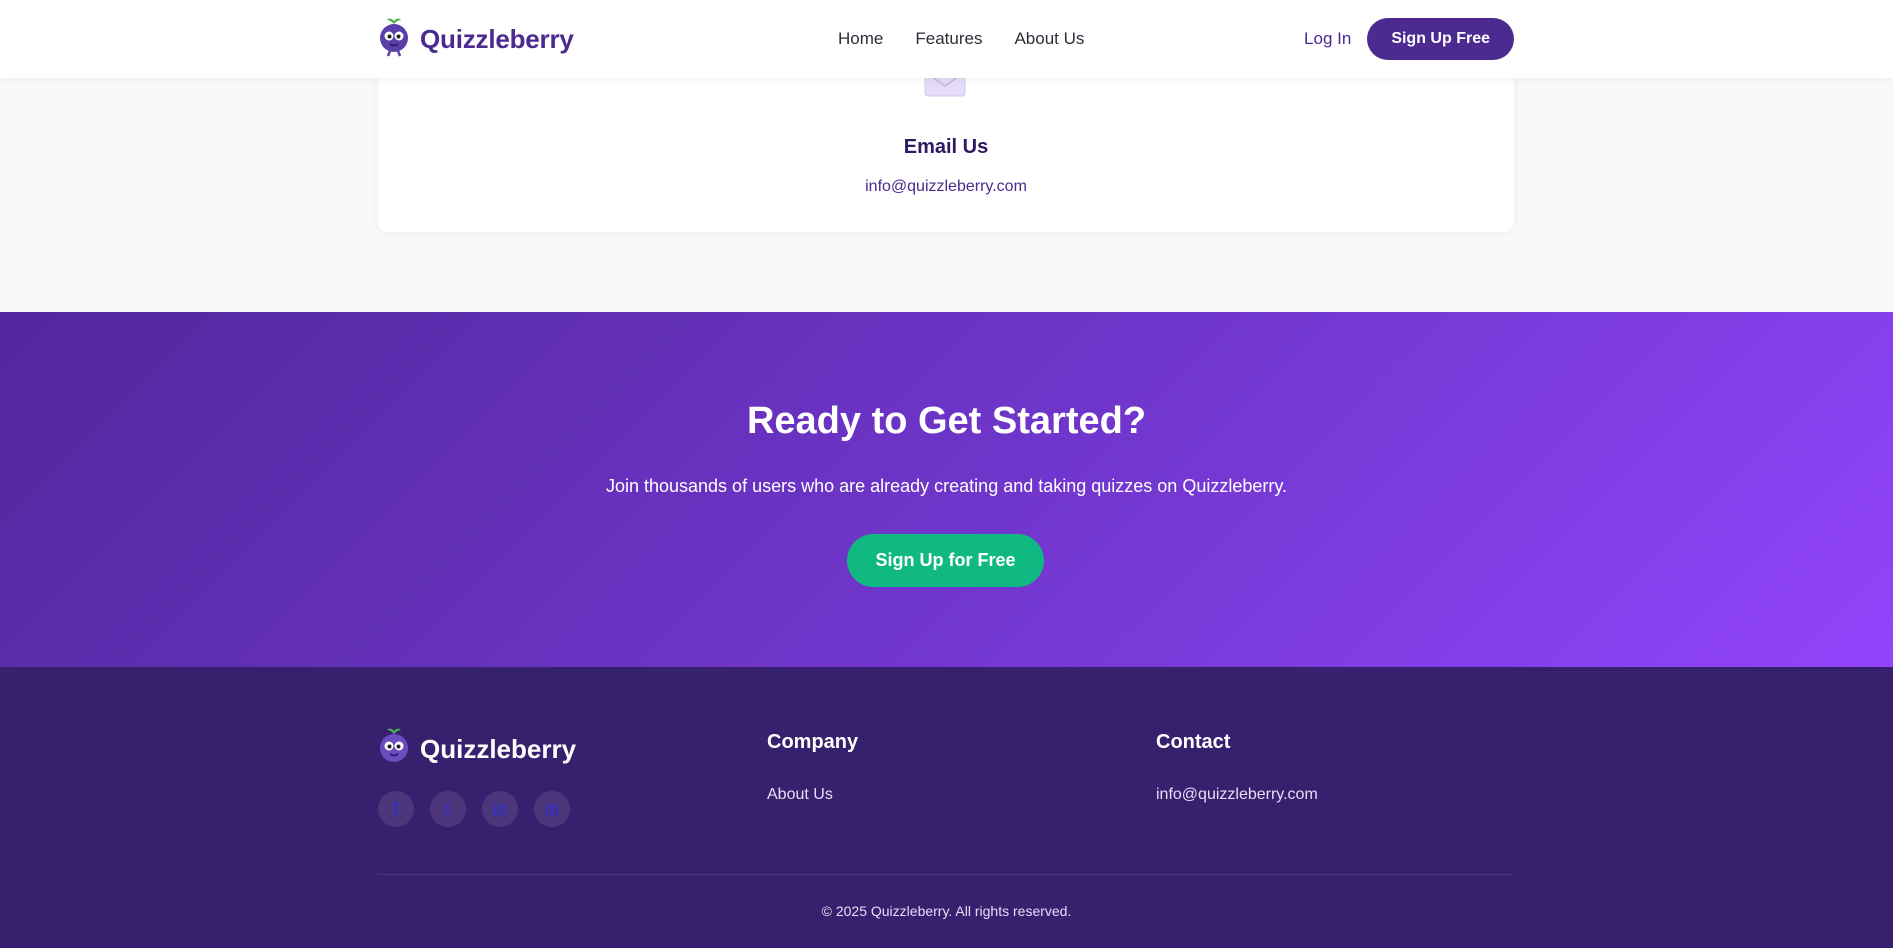 This screenshot has width=1893, height=948. I want to click on nav-home: Home, so click(860, 39).